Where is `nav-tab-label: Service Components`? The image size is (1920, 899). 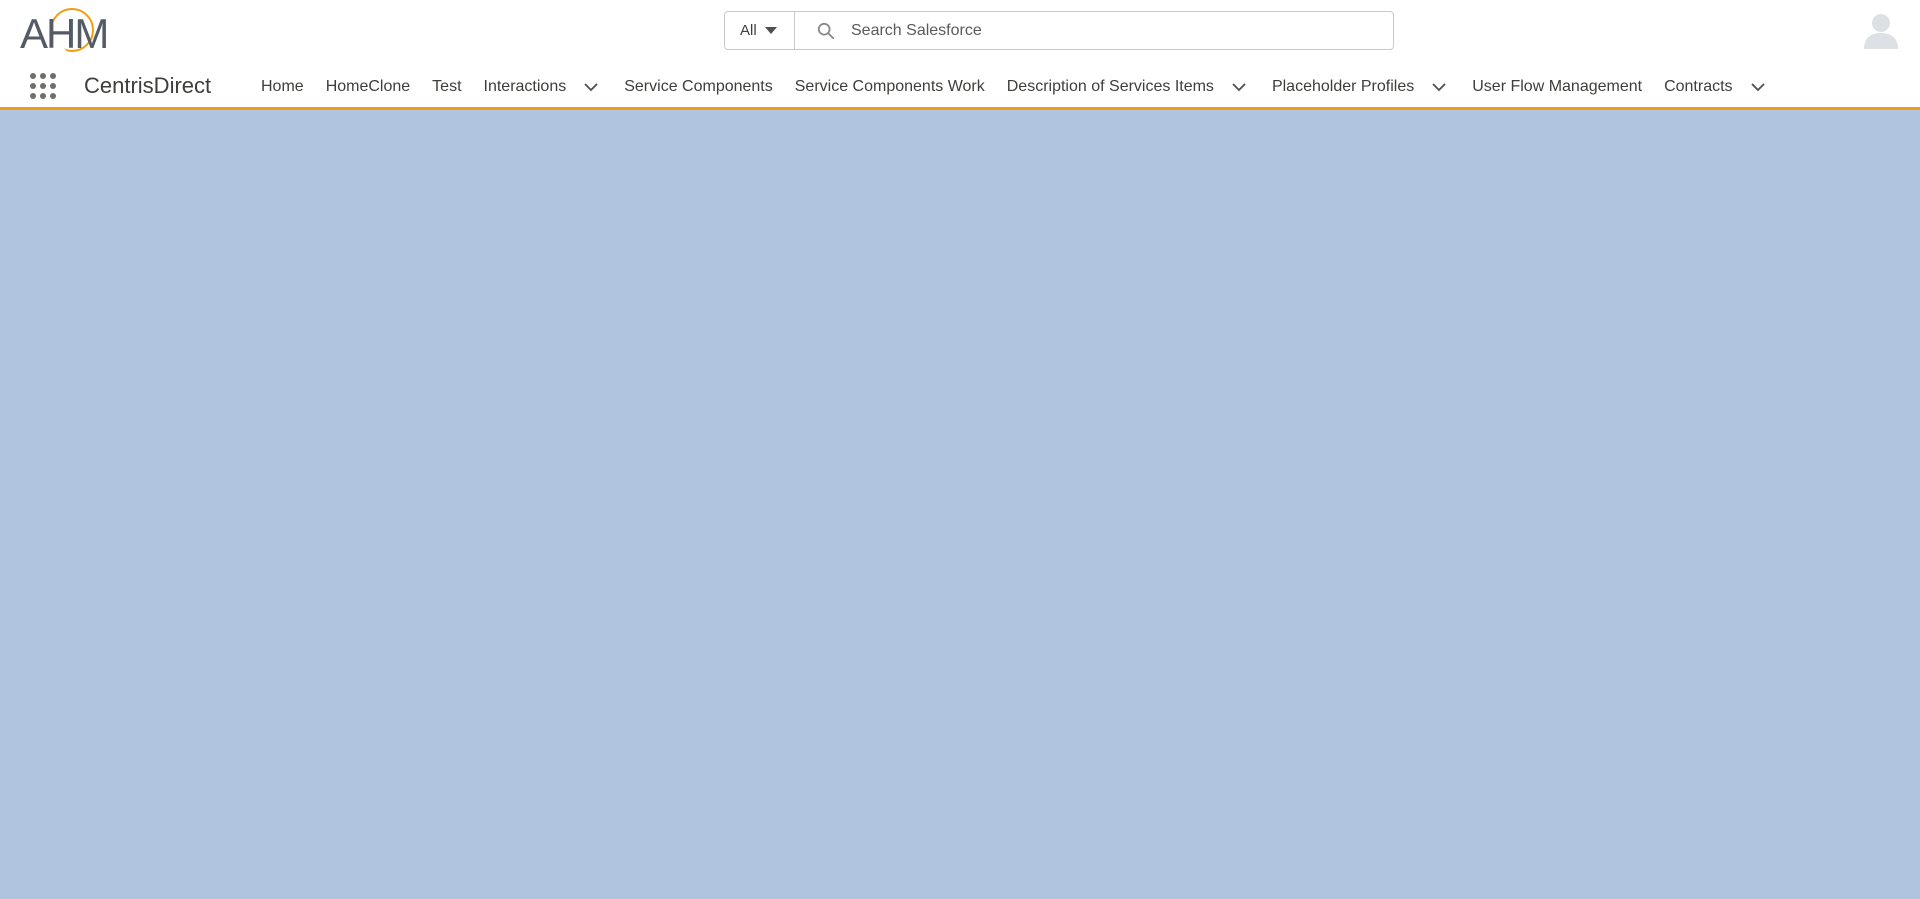 nav-tab-label: Service Components is located at coordinates (698, 86).